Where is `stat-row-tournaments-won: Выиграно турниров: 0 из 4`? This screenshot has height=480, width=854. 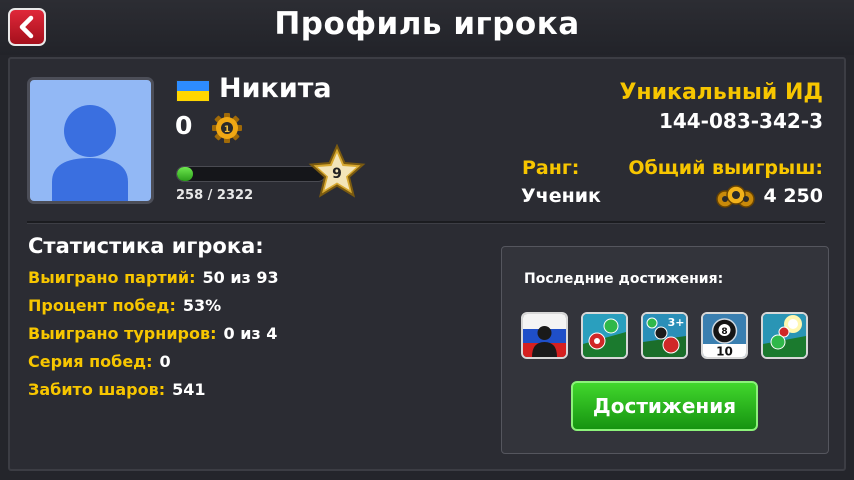
stat-row-tournaments-won: Выиграно турниров: 0 из 4 is located at coordinates (152, 333).